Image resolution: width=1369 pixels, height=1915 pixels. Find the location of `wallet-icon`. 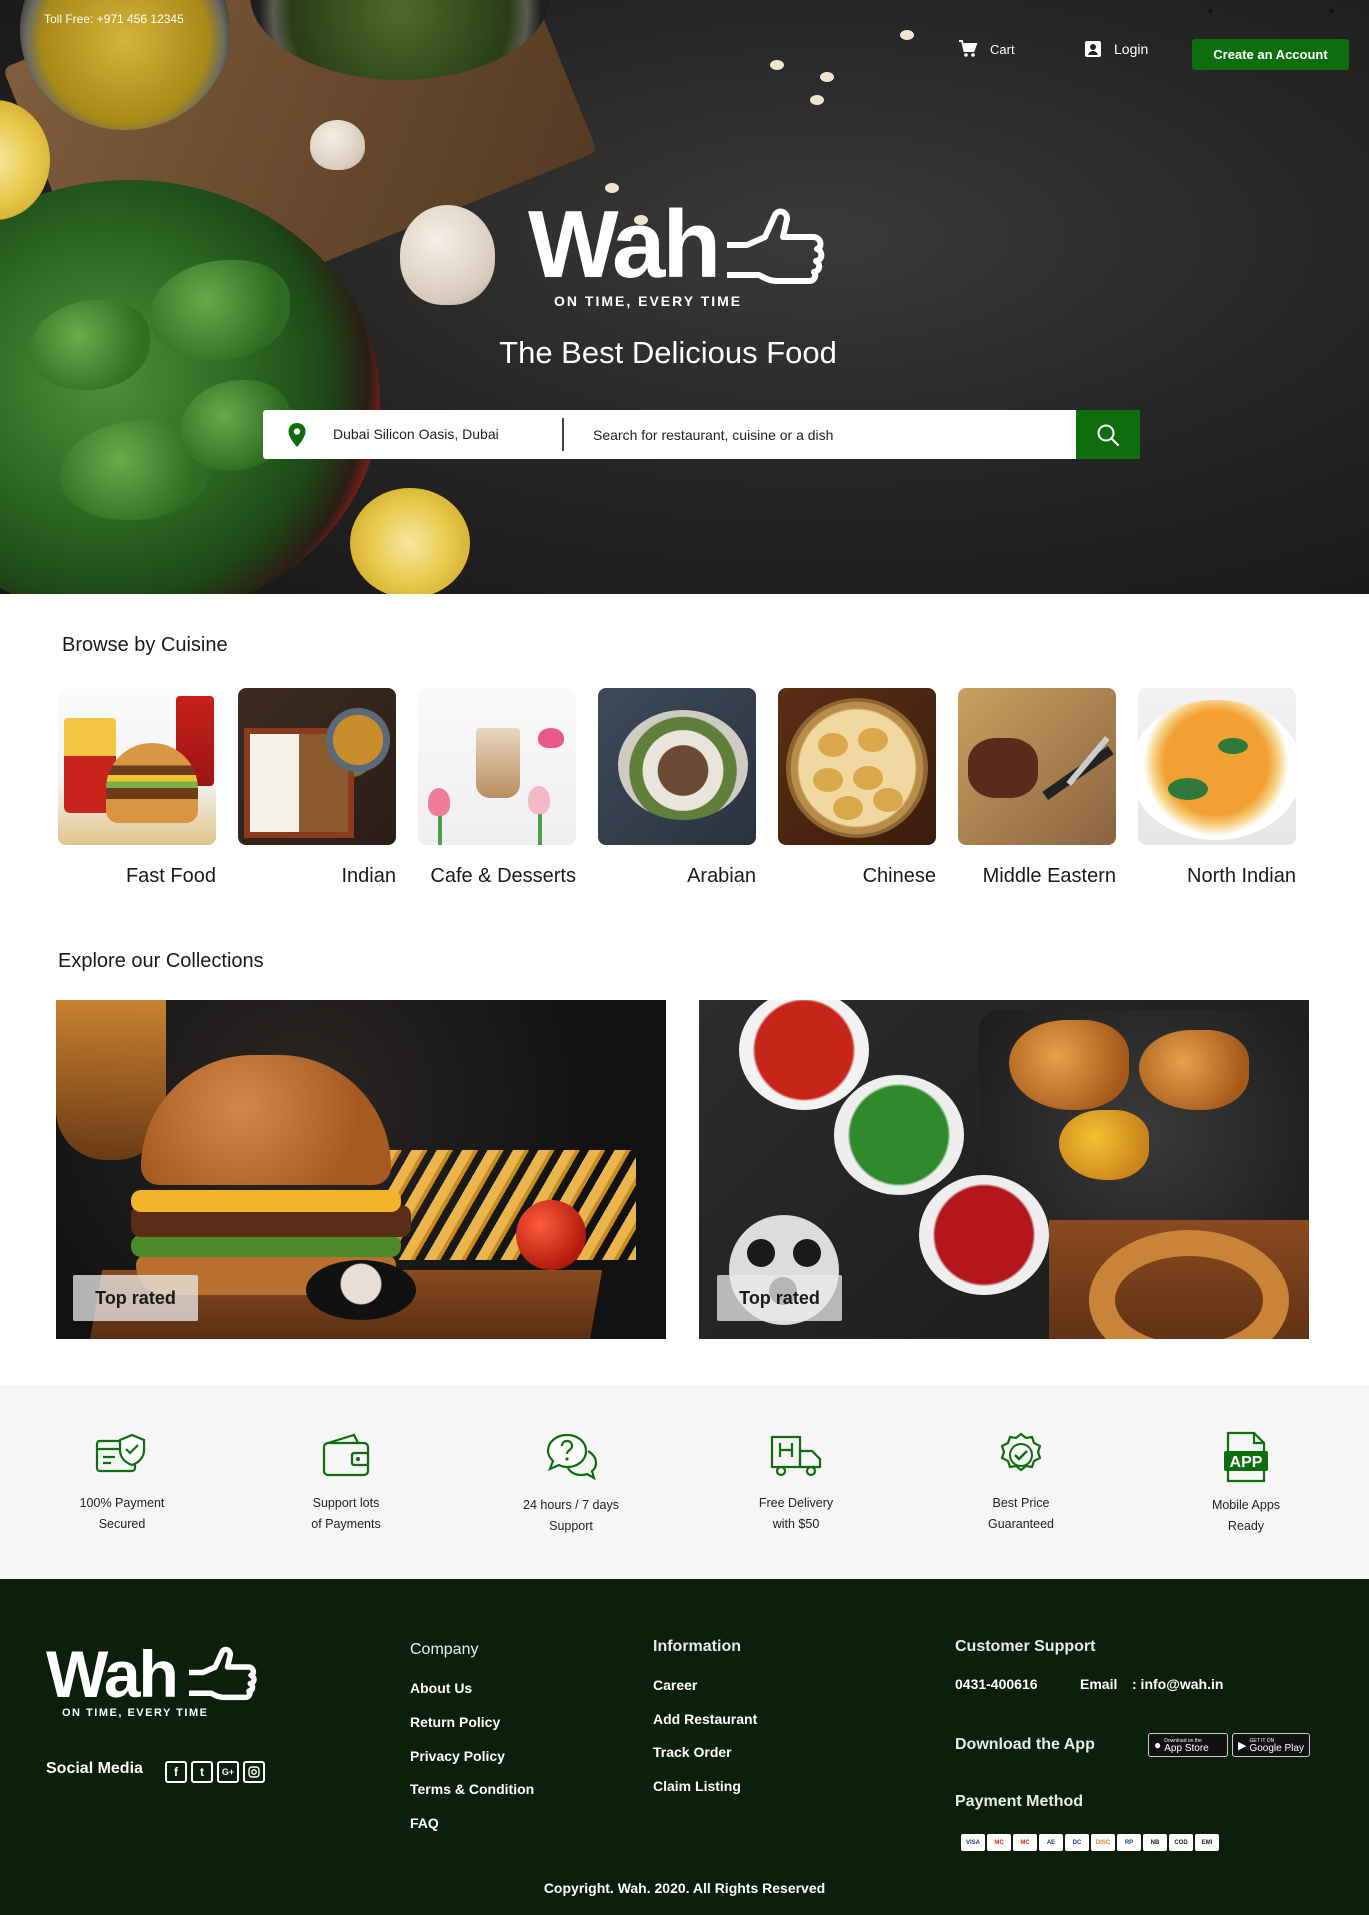

wallet-icon is located at coordinates (346, 1455).